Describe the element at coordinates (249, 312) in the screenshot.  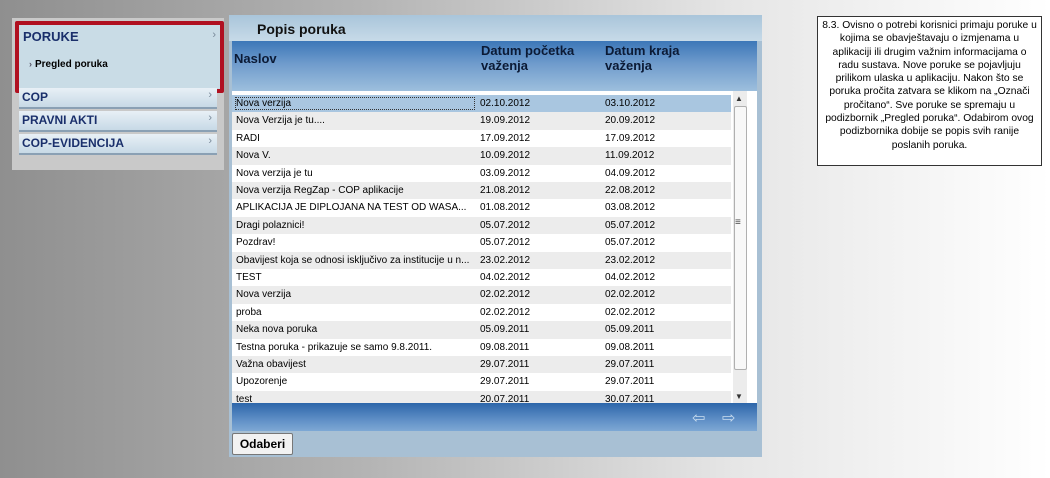
I see `cell-naslov: proba` at that location.